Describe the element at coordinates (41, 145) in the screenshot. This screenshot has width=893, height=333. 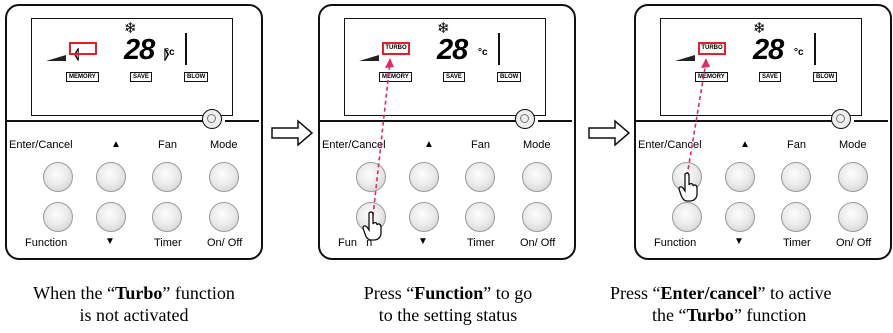
I see `enter-cancel-label: Enter/Cancel` at that location.